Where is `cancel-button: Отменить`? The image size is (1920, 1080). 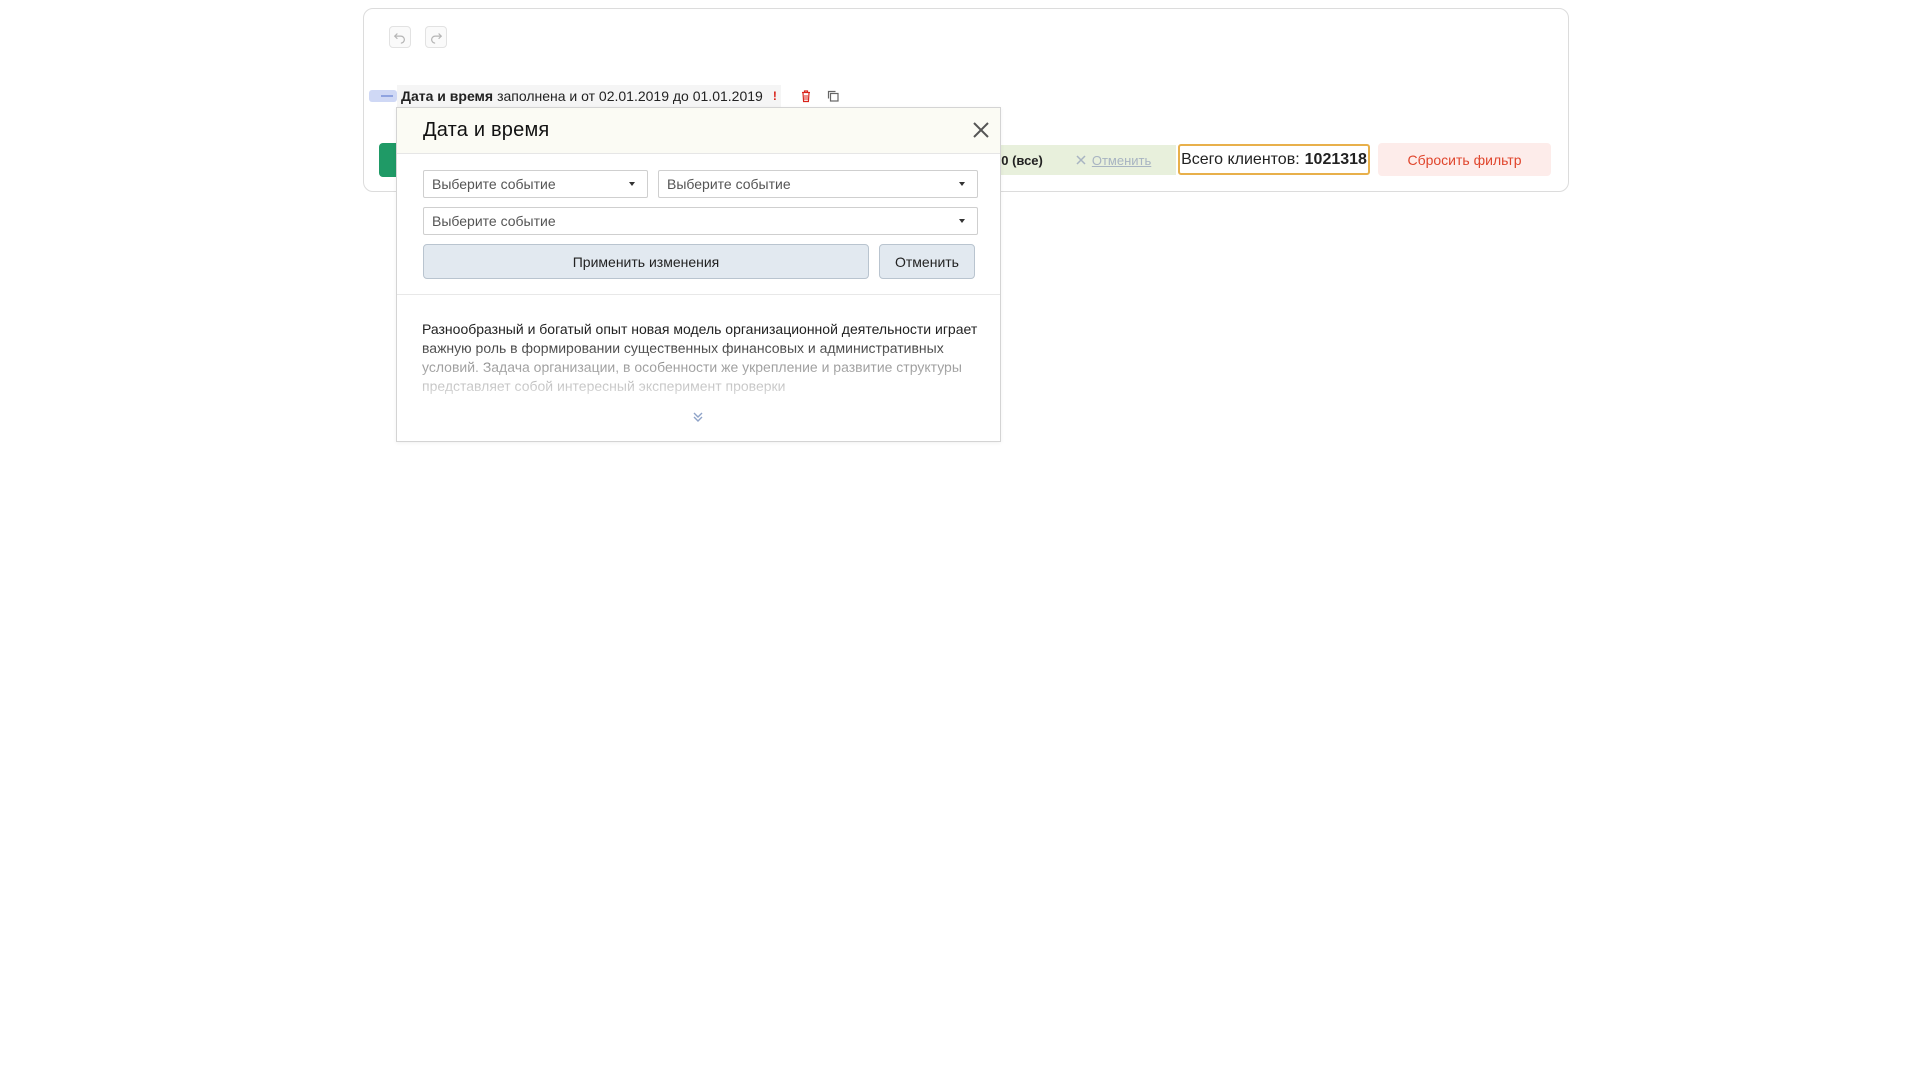
cancel-button: Отменить is located at coordinates (927, 261).